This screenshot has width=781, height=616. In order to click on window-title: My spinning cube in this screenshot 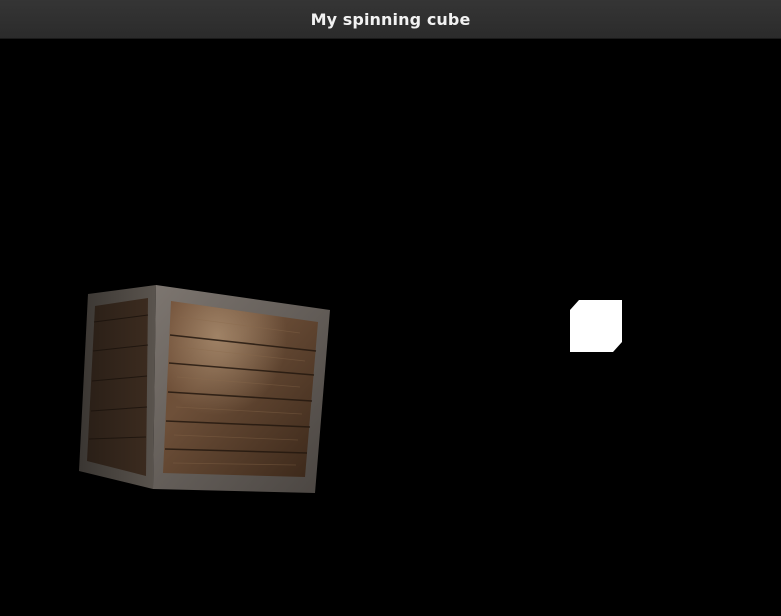, I will do `click(390, 19)`.